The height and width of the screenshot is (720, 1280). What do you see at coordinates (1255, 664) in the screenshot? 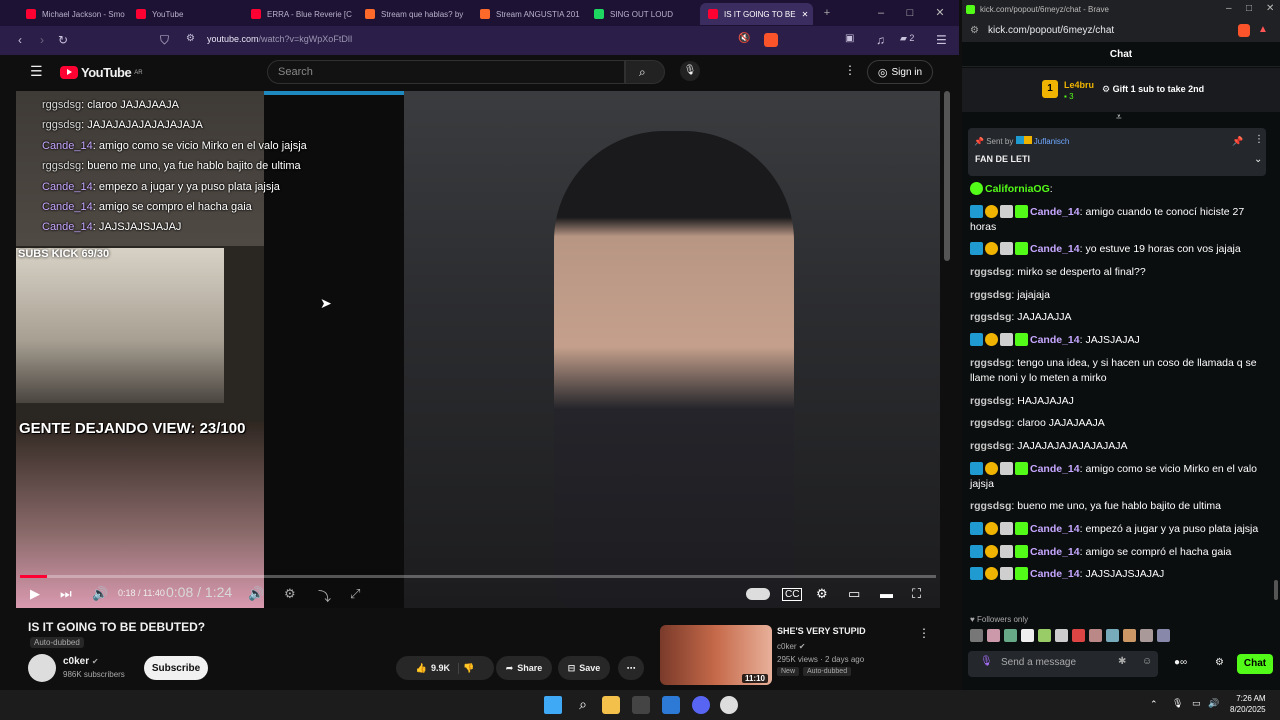
I see `send-chat-button: Chat` at bounding box center [1255, 664].